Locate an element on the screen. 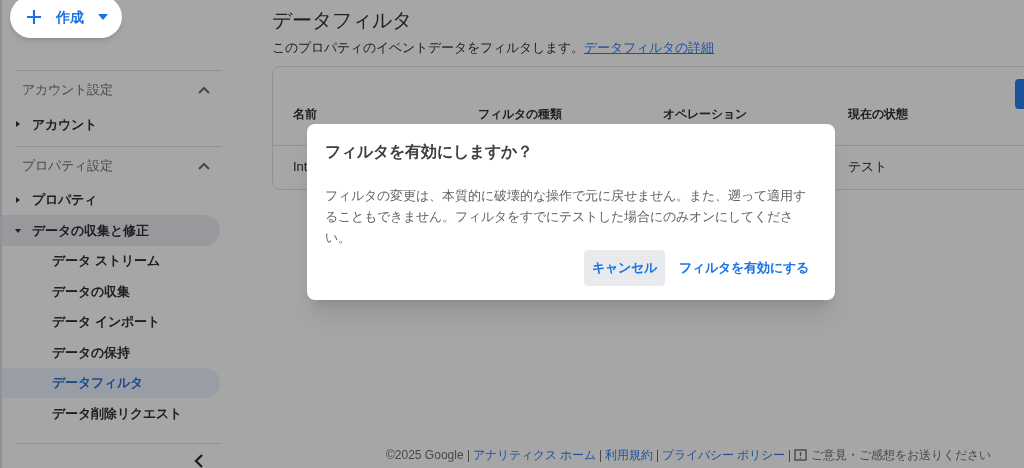 This screenshot has width=1024, height=468. dialog-title: フィルタを有効にしますか？ is located at coordinates (429, 152).